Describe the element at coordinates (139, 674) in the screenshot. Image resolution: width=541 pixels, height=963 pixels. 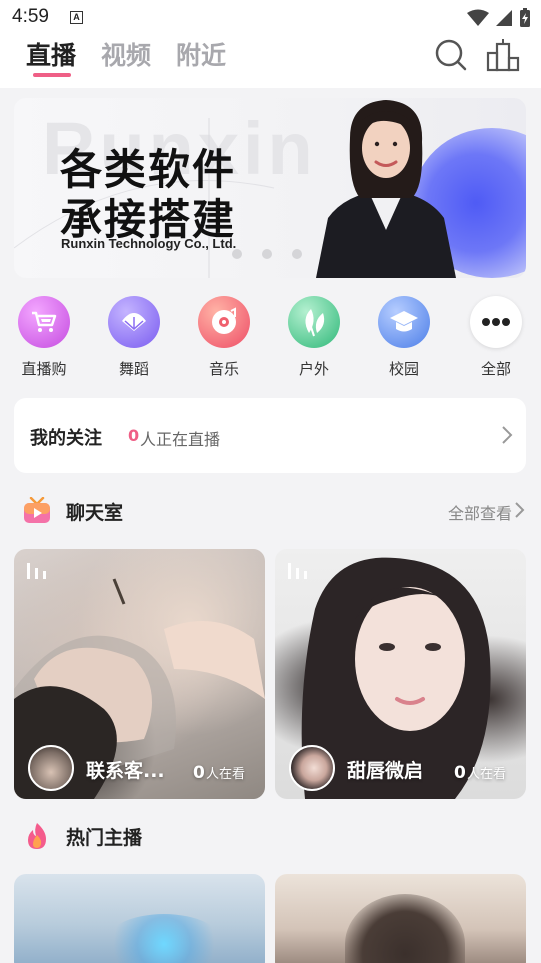
I see `live-card: 联系客... 0 人在看` at that location.